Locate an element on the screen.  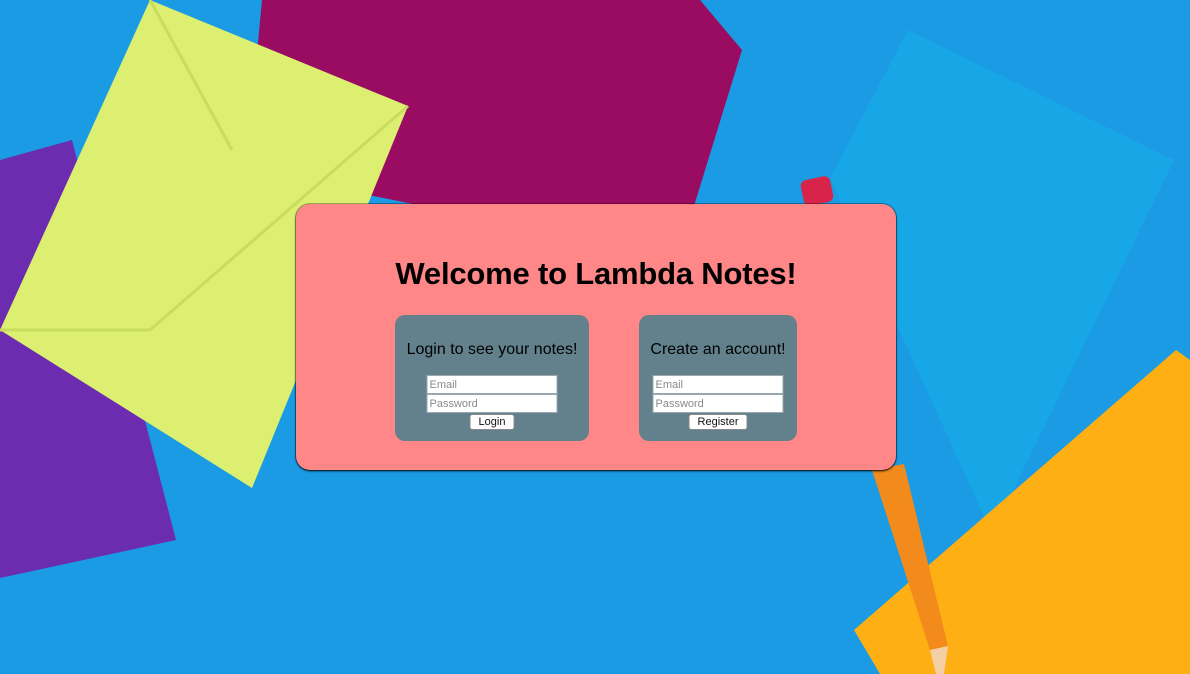
login-panel: Login to see your notes! Login is located at coordinates (492, 378).